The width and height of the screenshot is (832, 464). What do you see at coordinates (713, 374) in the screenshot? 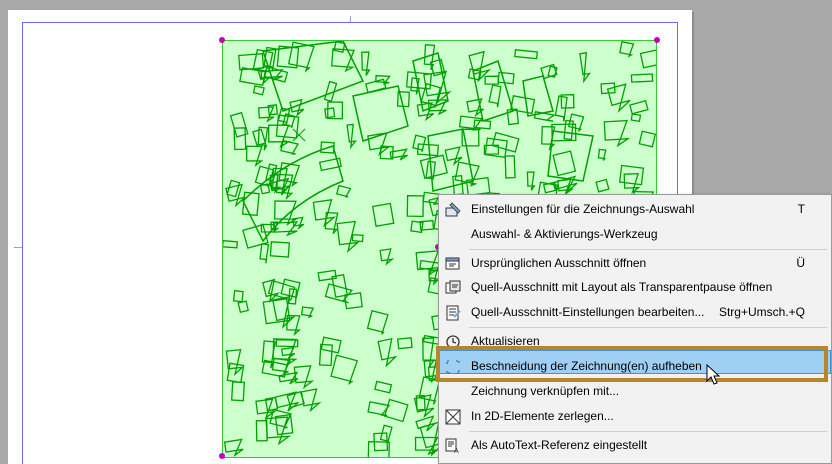
I see `mouse-pointer-icon` at bounding box center [713, 374].